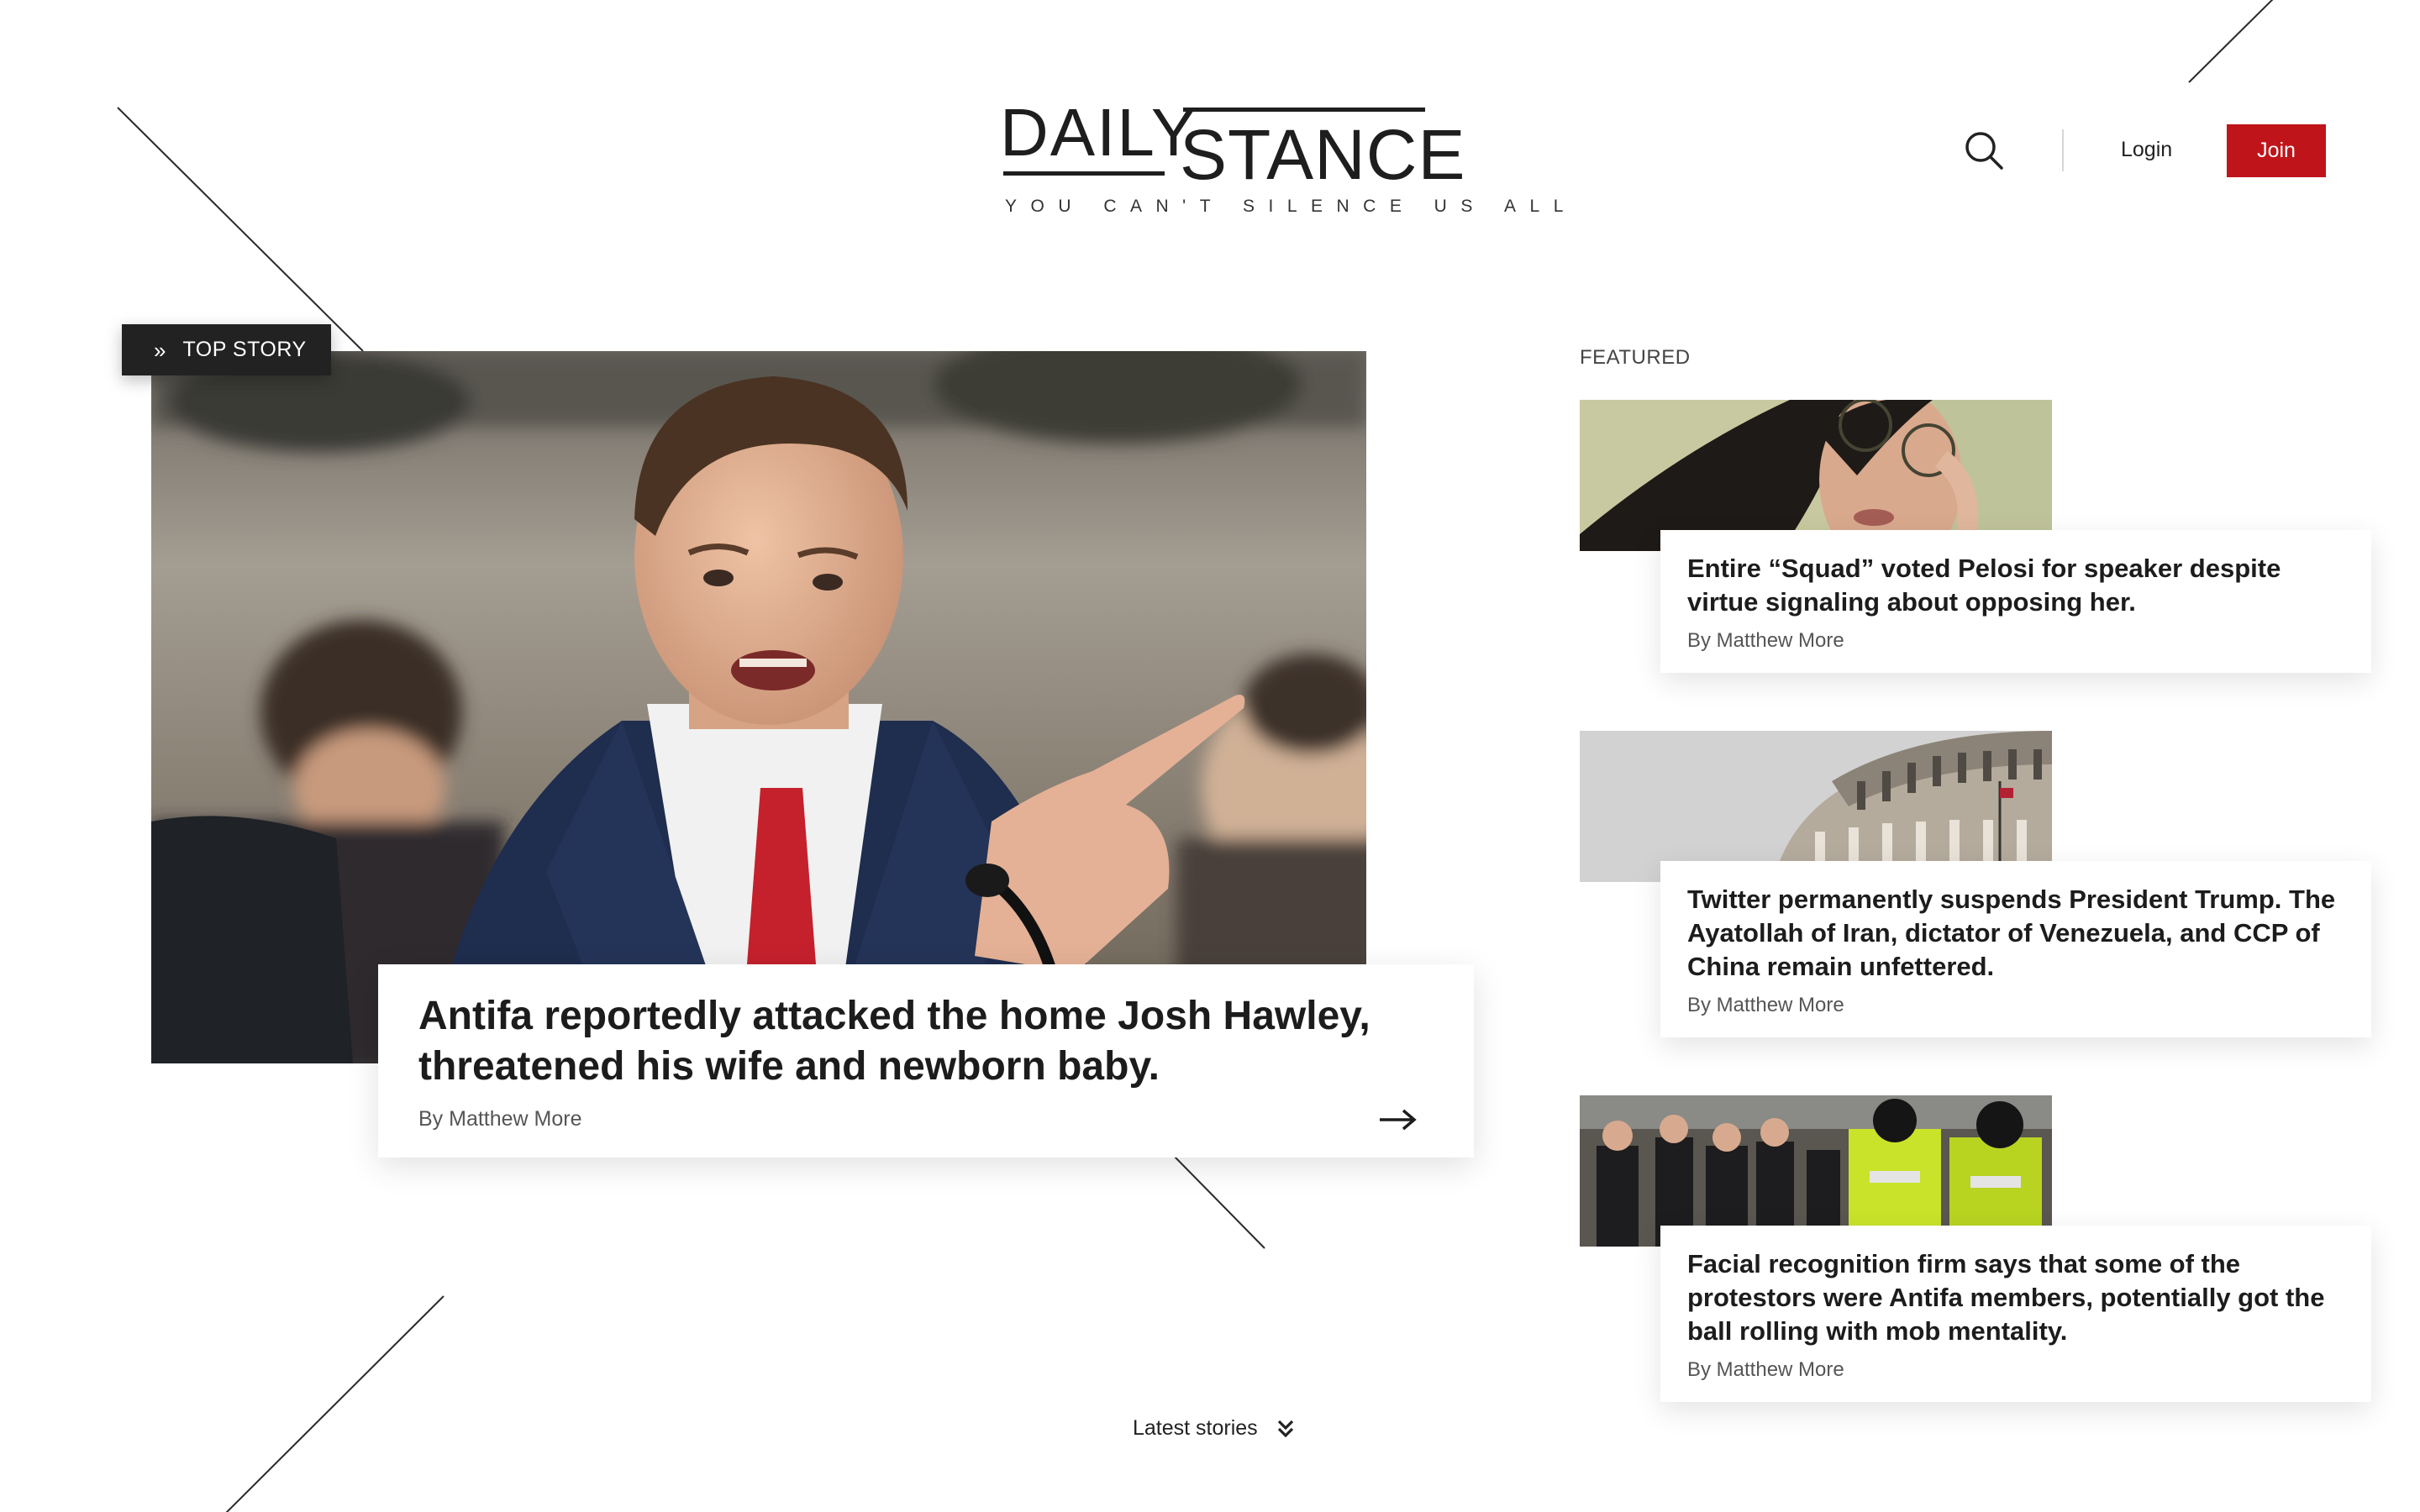  I want to click on featured-section-label: FEATURED, so click(1635, 357).